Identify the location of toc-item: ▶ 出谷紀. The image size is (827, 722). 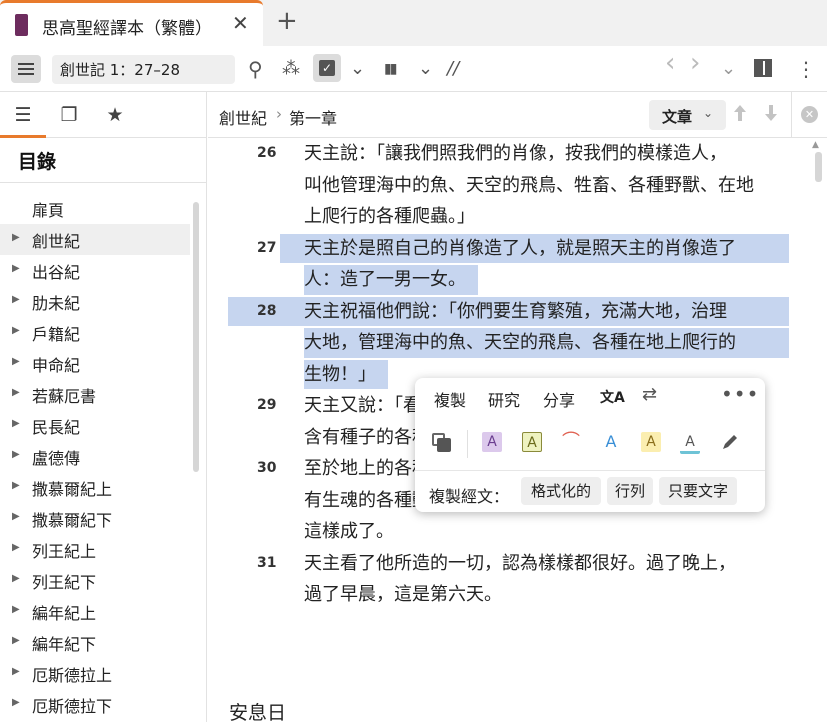
(95, 270).